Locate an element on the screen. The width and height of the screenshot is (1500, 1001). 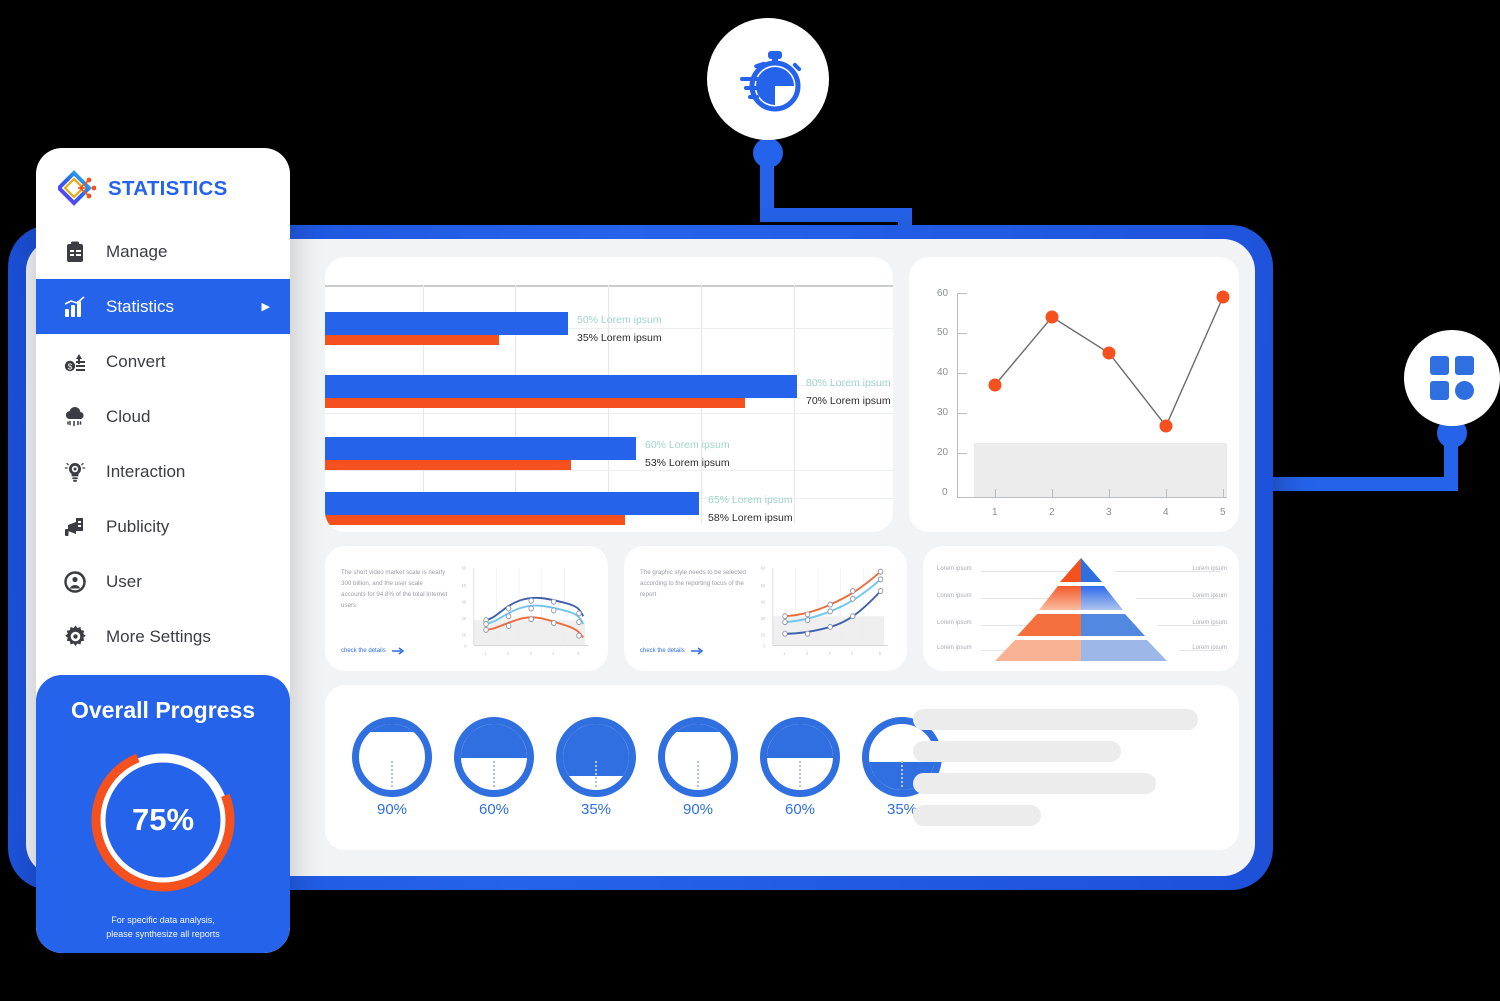
svg-text: 2 is located at coordinates (508, 653).